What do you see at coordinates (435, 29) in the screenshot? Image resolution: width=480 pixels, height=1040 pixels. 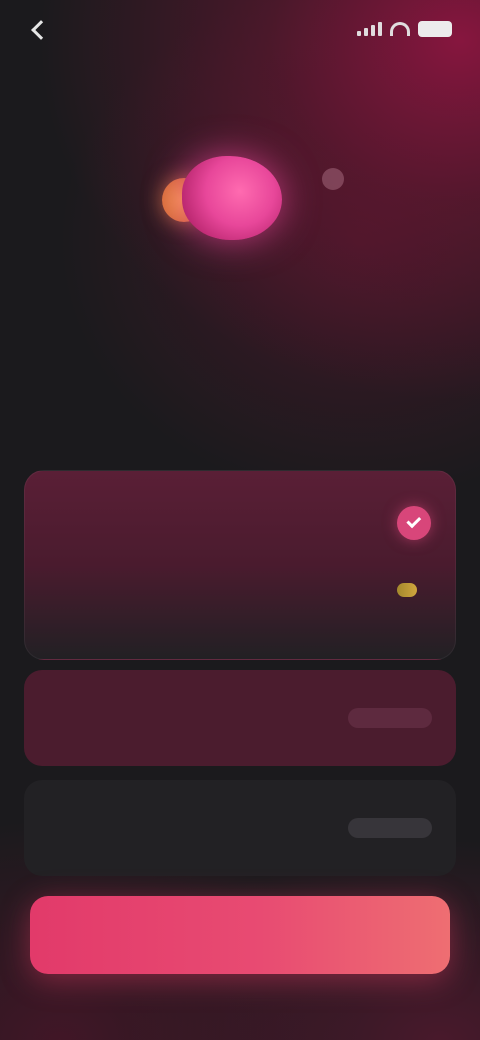 I see `battery-icon` at bounding box center [435, 29].